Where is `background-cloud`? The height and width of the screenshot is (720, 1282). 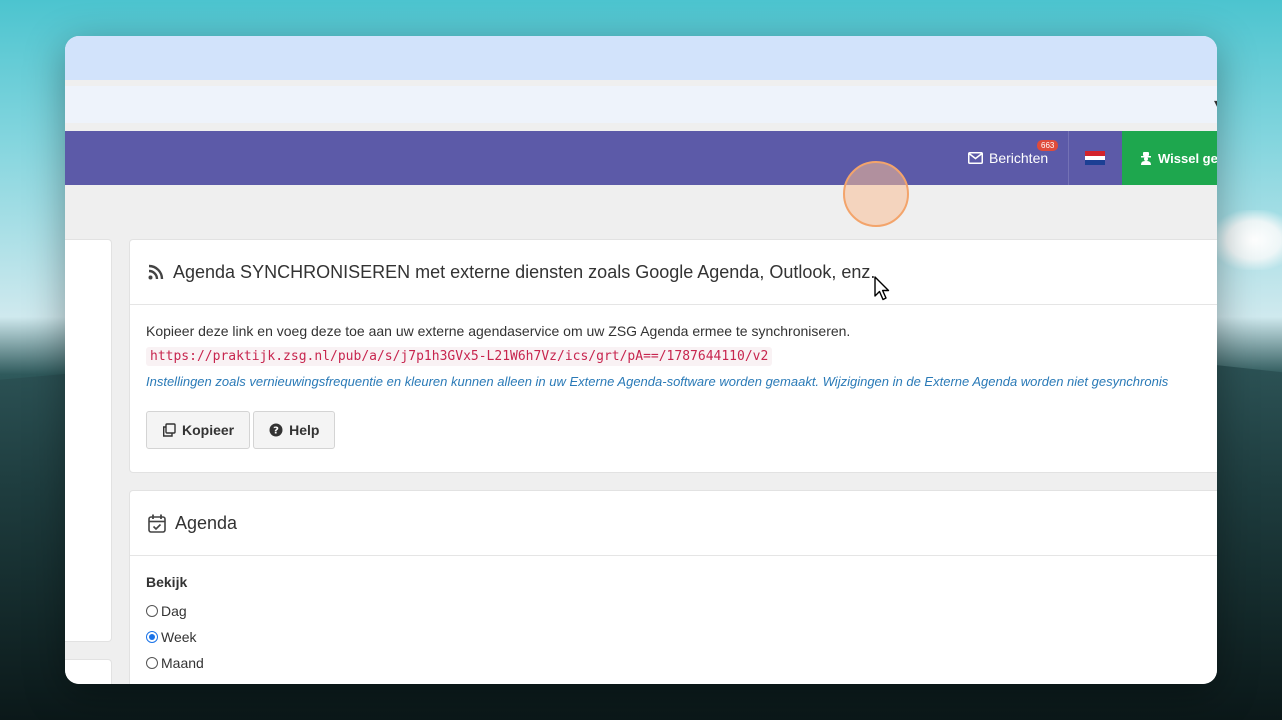
background-cloud is located at coordinates (1247, 240).